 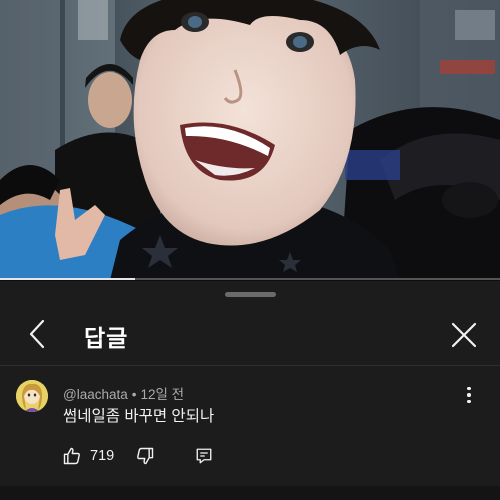 I want to click on comment-actions: 719, so click(x=137, y=456).